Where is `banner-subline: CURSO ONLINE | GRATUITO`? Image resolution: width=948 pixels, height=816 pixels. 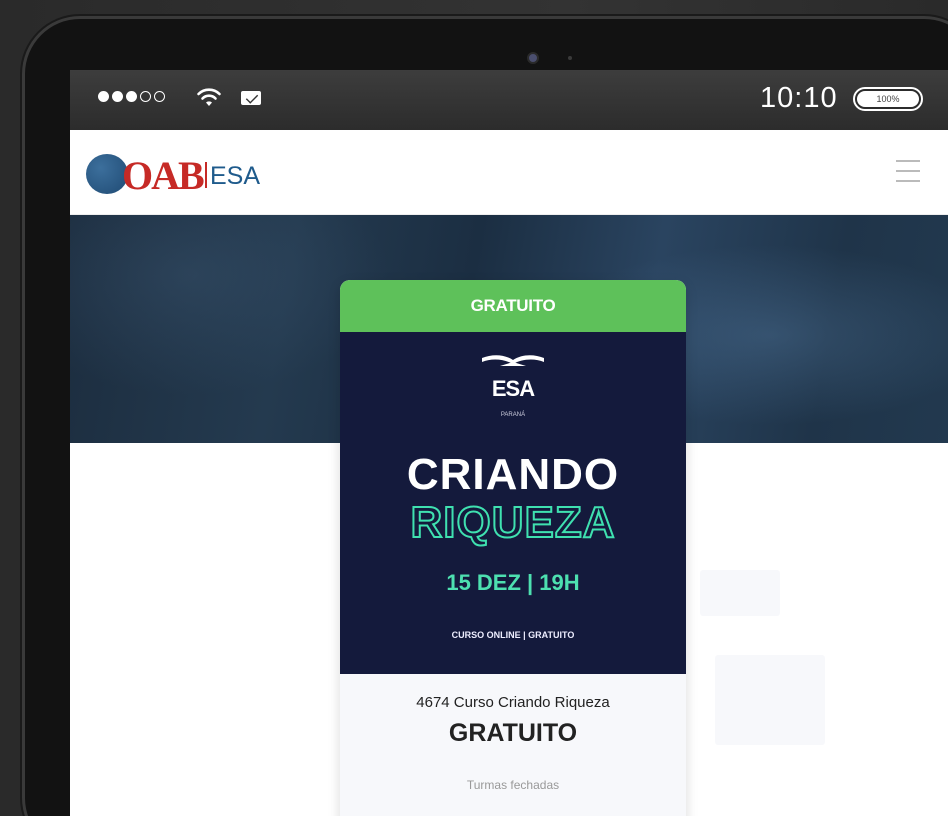 banner-subline: CURSO ONLINE | GRATUITO is located at coordinates (513, 635).